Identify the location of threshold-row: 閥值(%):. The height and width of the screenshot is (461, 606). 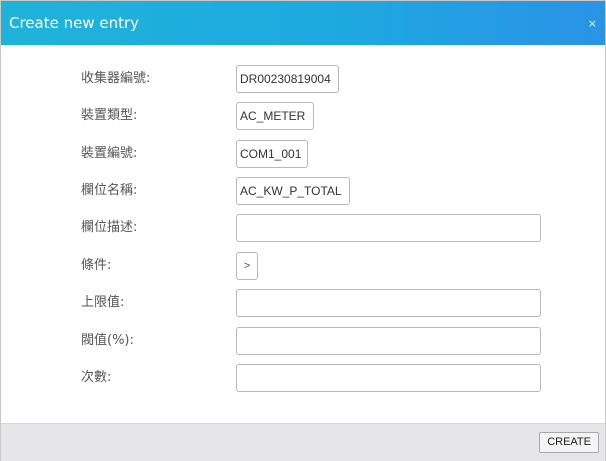
(303, 341).